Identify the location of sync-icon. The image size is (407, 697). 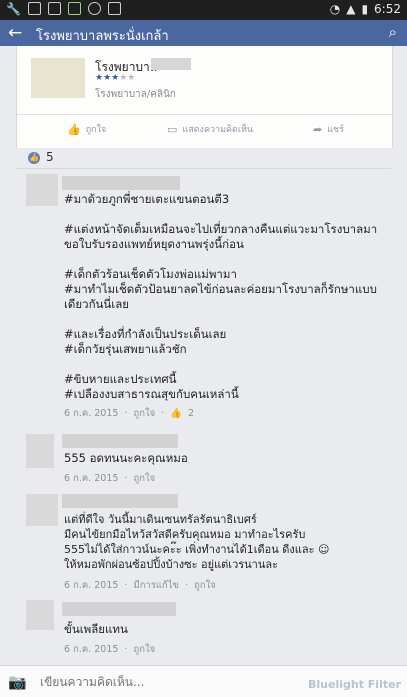
(94, 8).